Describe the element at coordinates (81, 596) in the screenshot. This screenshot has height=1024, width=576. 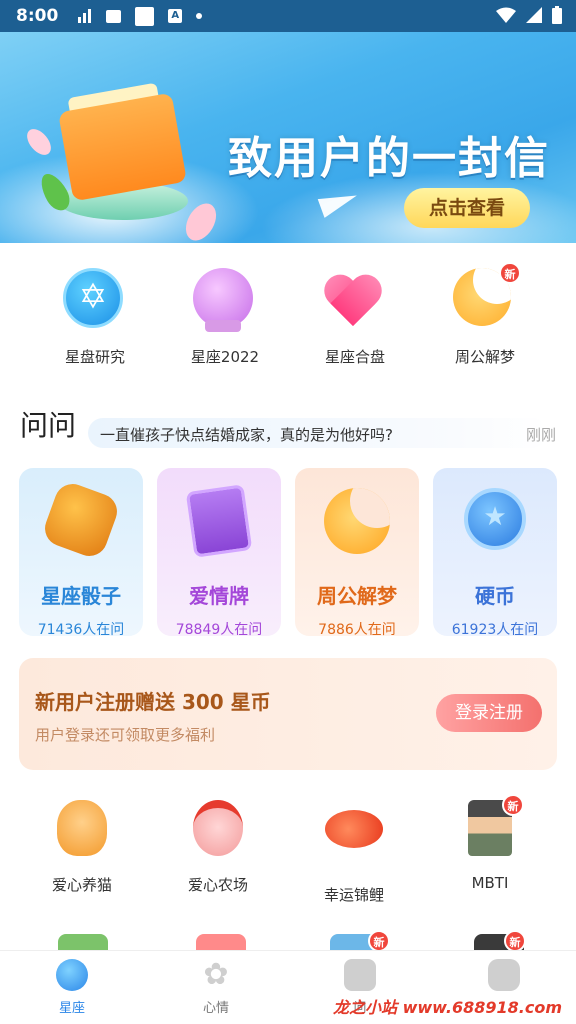
I see `card-title: 星座骰子` at that location.